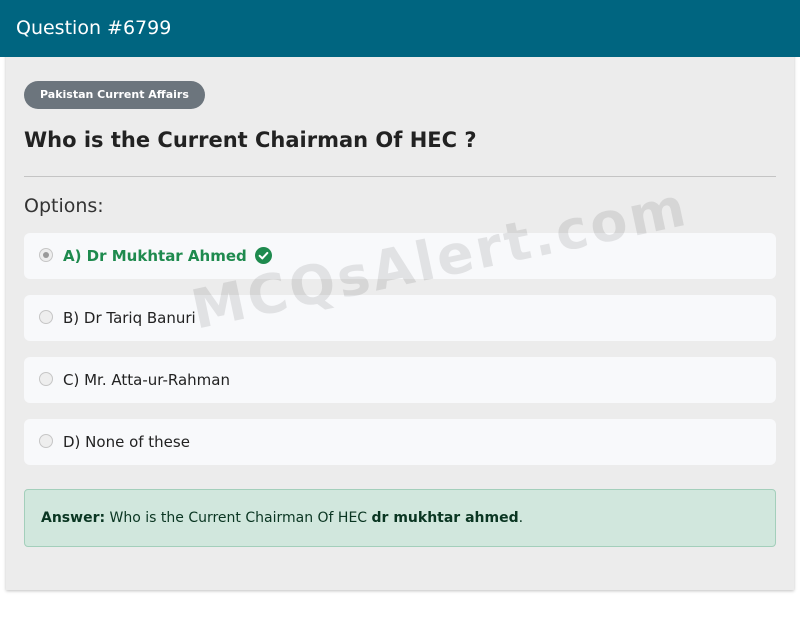 The width and height of the screenshot is (800, 620). I want to click on divider, so click(400, 176).